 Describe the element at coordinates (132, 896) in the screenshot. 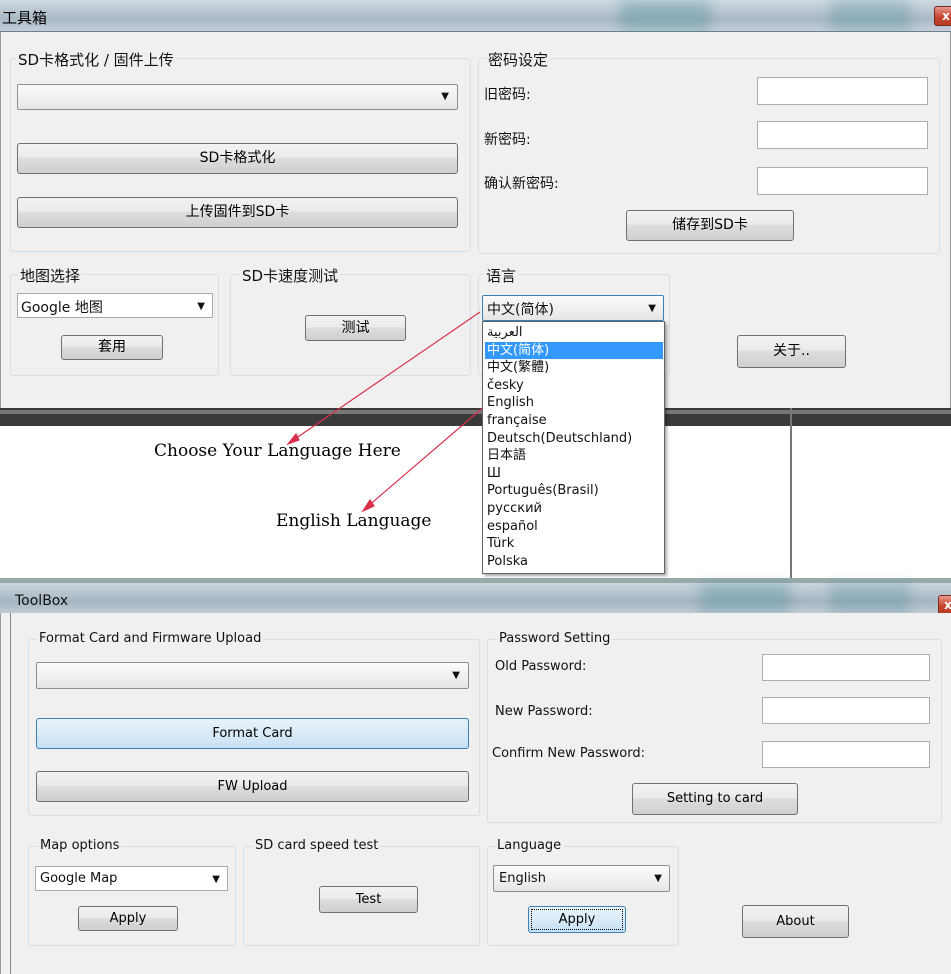

I see `map-group-en` at that location.